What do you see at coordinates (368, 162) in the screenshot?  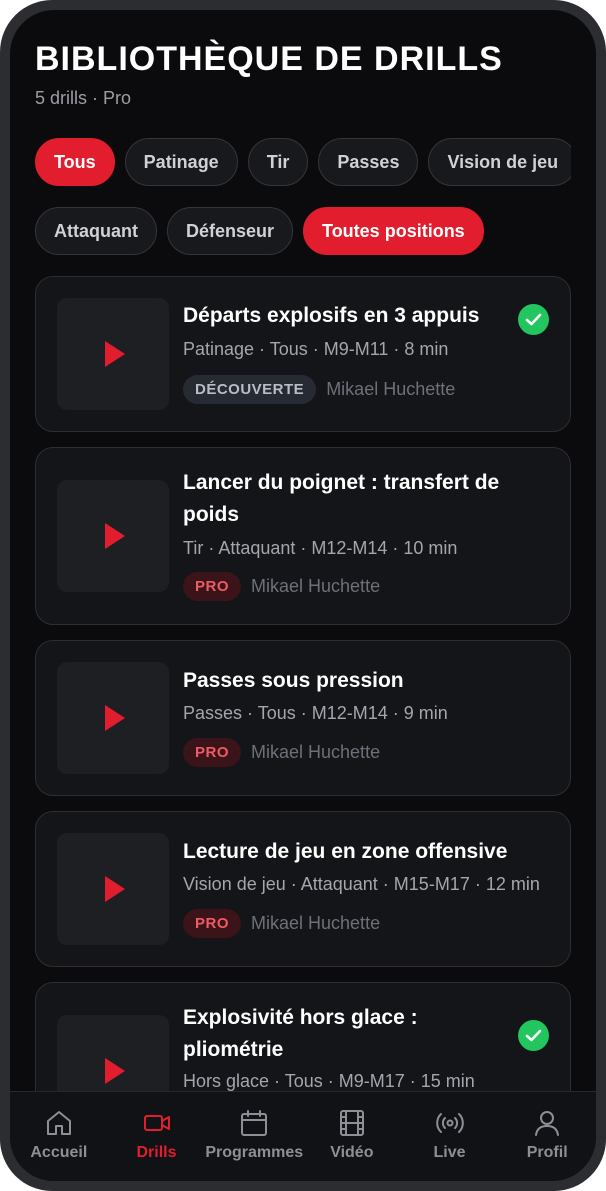 I see `filter-chip-passes: Passes` at bounding box center [368, 162].